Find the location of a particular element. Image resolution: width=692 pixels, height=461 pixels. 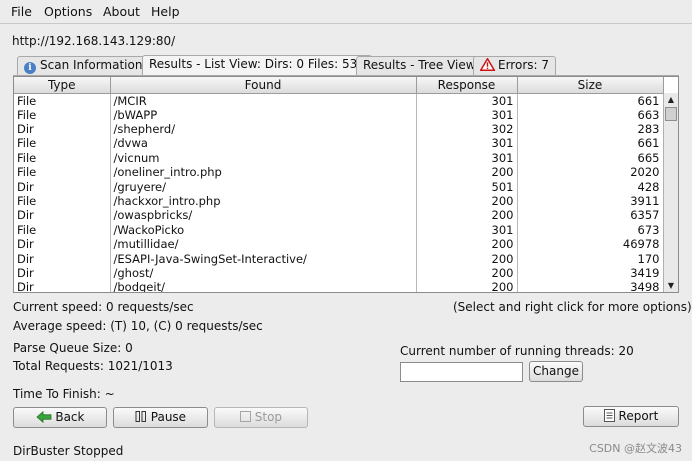

cell-size: 170 is located at coordinates (590, 258).